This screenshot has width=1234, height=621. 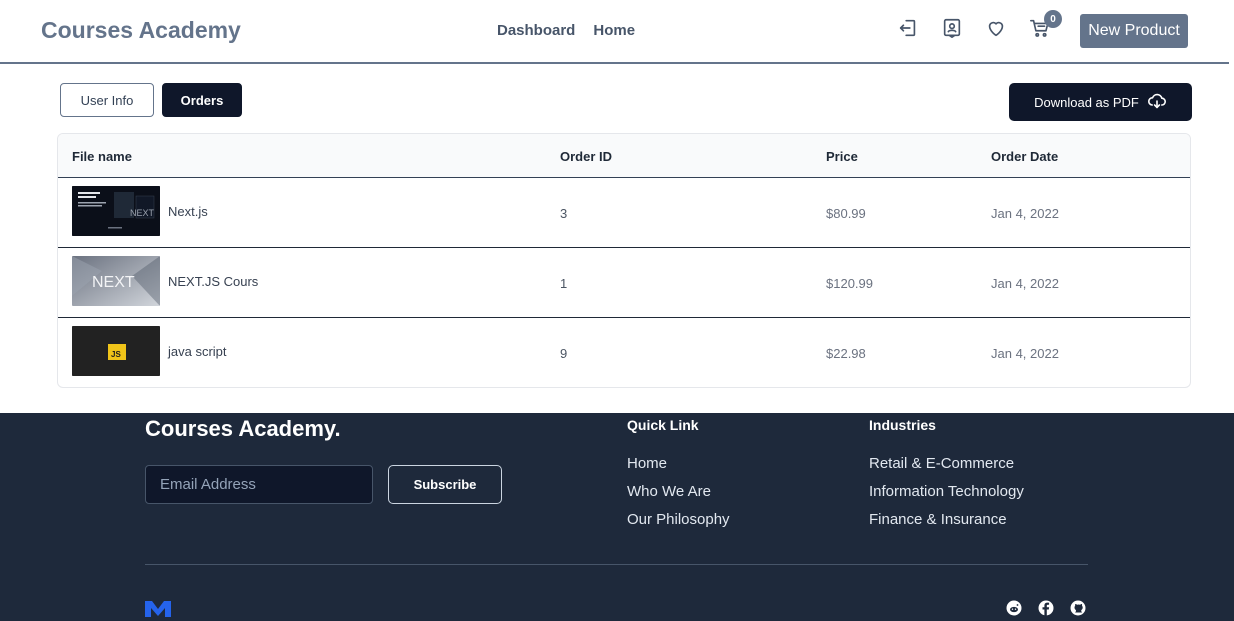 What do you see at coordinates (102, 156) in the screenshot?
I see `col-file-name: File name` at bounding box center [102, 156].